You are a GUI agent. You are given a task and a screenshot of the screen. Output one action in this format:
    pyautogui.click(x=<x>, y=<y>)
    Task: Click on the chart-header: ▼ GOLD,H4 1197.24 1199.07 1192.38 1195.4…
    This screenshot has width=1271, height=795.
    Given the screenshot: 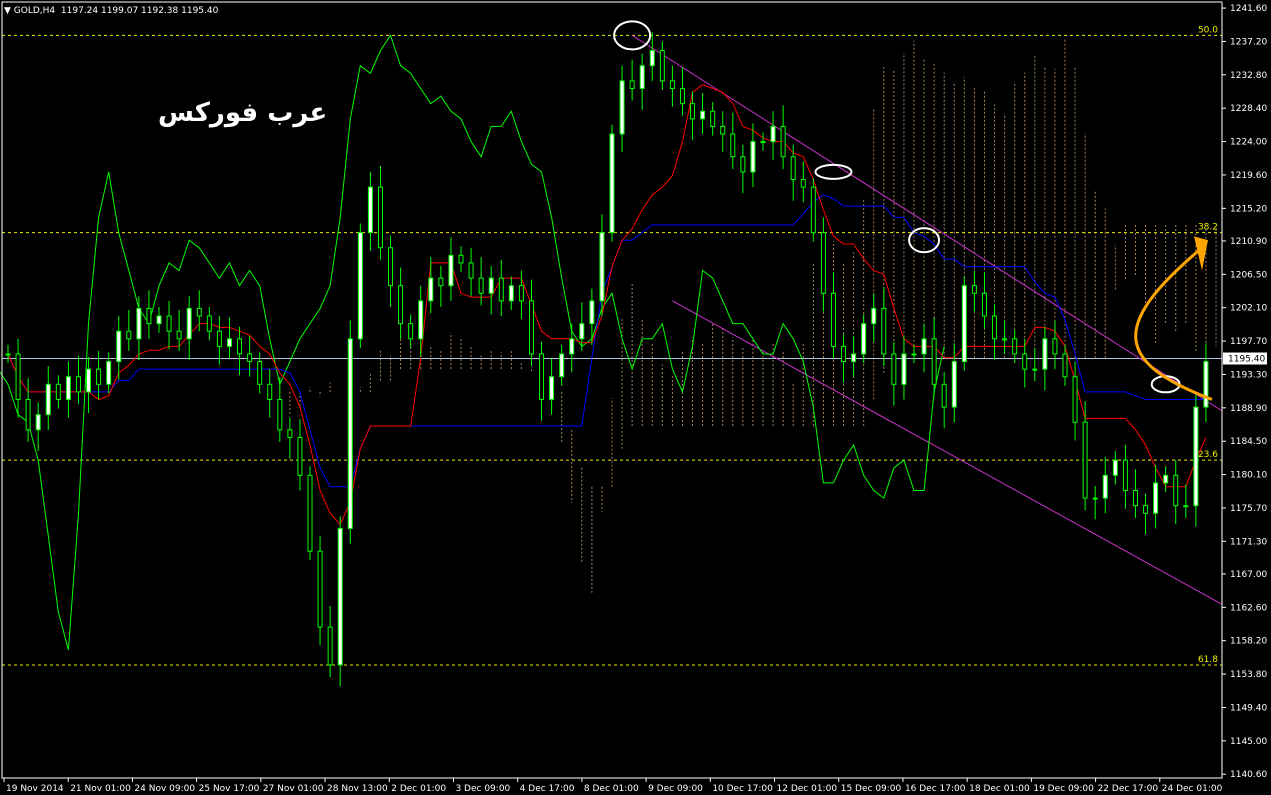 What is the action you would take?
    pyautogui.click(x=111, y=11)
    